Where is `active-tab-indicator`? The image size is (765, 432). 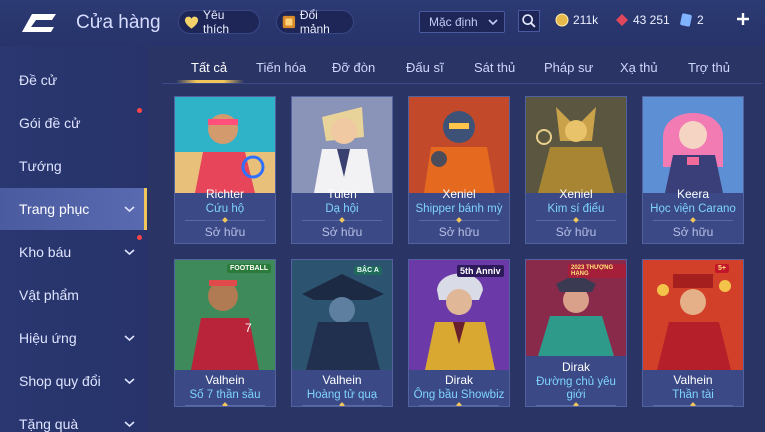 active-tab-indicator is located at coordinates (210, 81).